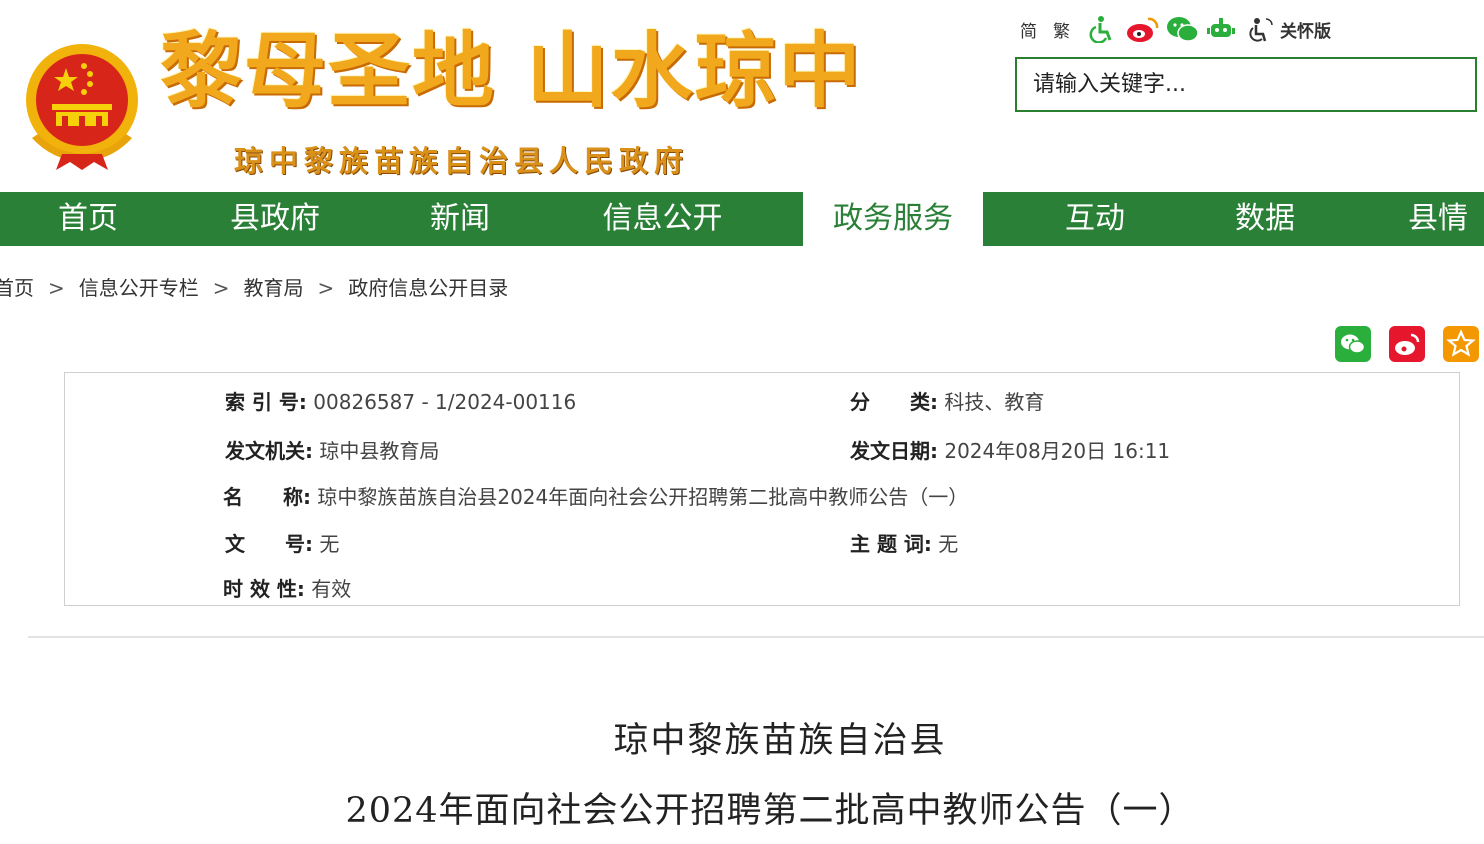 The image size is (1484, 844). I want to click on info-issuer: 发文机关: 琼中县教育局, so click(332, 449).